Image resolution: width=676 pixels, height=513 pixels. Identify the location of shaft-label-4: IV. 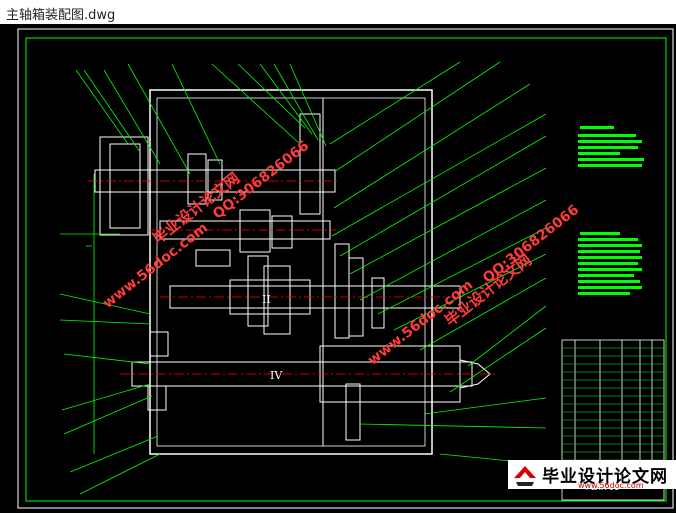
(276, 375).